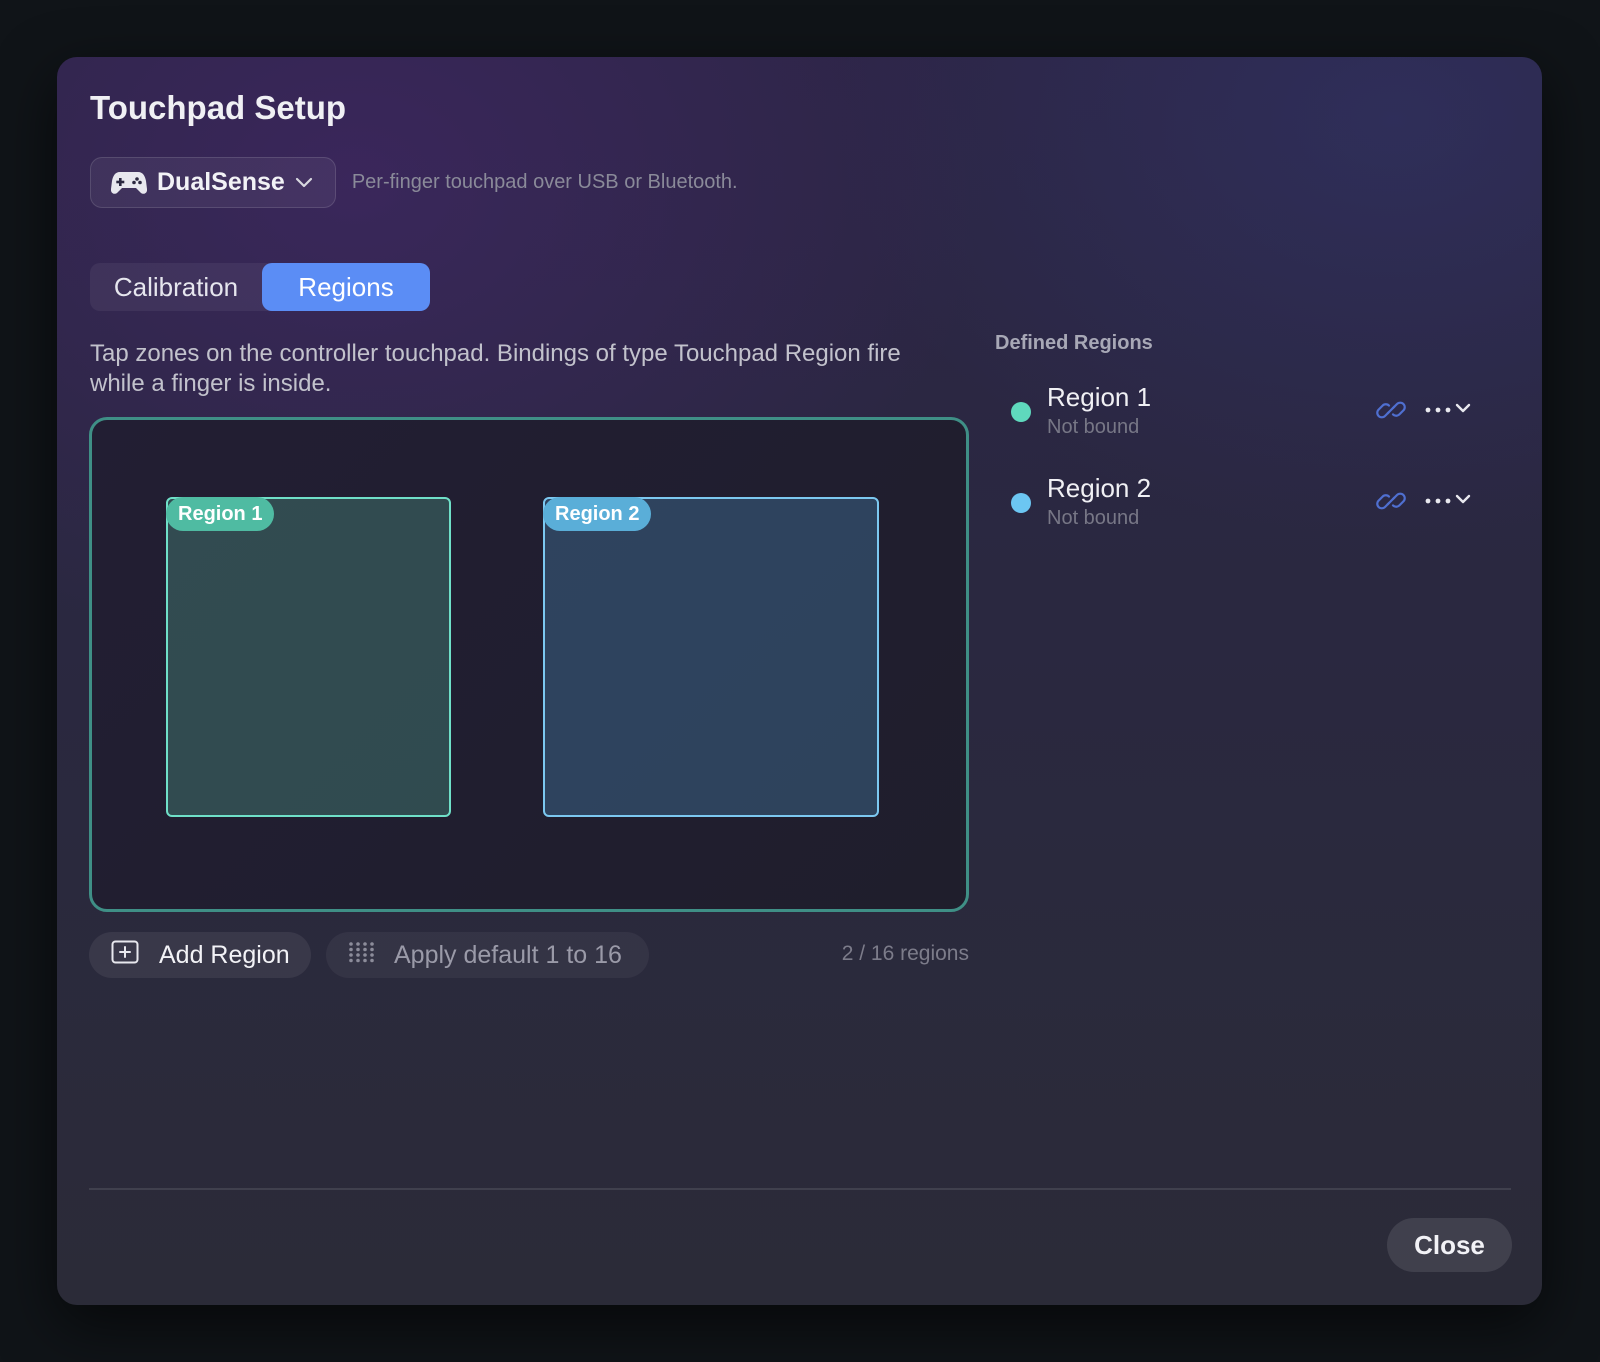  What do you see at coordinates (711, 657) in the screenshot?
I see `region-2-box: Region 2` at bounding box center [711, 657].